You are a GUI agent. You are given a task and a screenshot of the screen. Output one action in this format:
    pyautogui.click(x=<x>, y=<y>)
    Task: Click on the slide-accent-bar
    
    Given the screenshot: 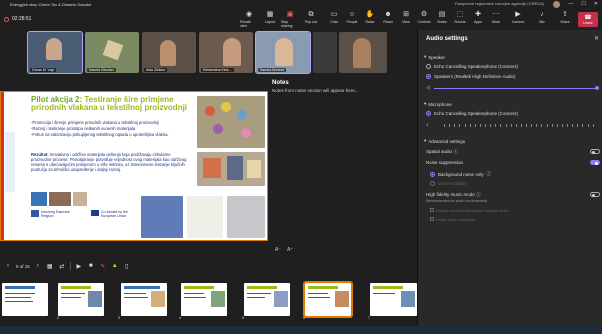 What is the action you would take?
    pyautogui.click(x=2, y=166)
    